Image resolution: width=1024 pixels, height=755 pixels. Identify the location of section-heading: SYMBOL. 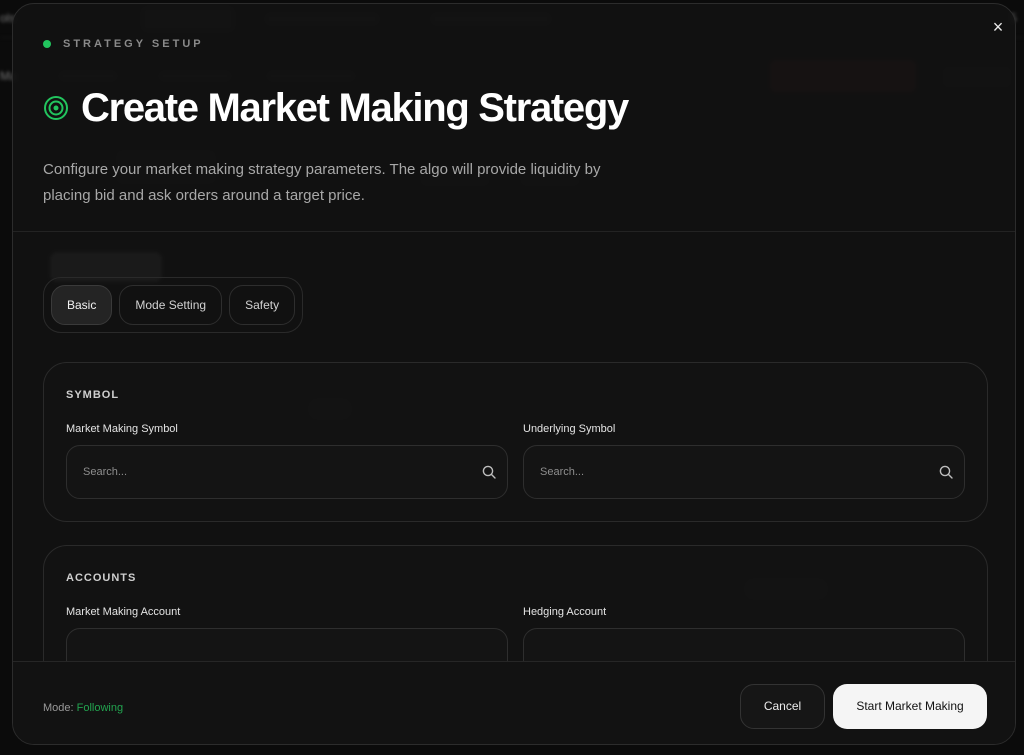
(93, 395).